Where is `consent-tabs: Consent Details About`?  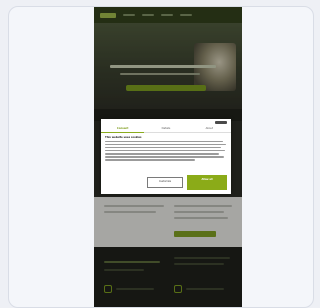
consent-tabs: Consent Details About is located at coordinates (166, 129).